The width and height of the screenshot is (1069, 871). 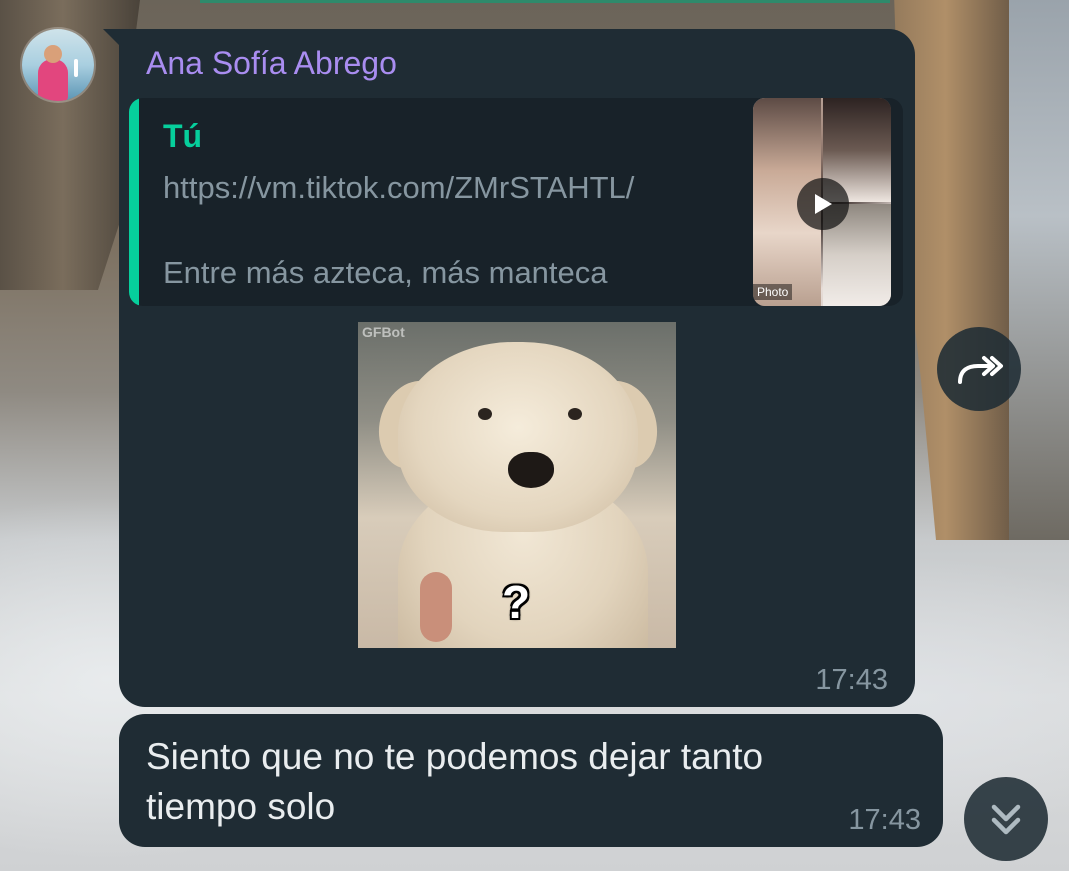 I want to click on puppy-nose, so click(x=531, y=470).